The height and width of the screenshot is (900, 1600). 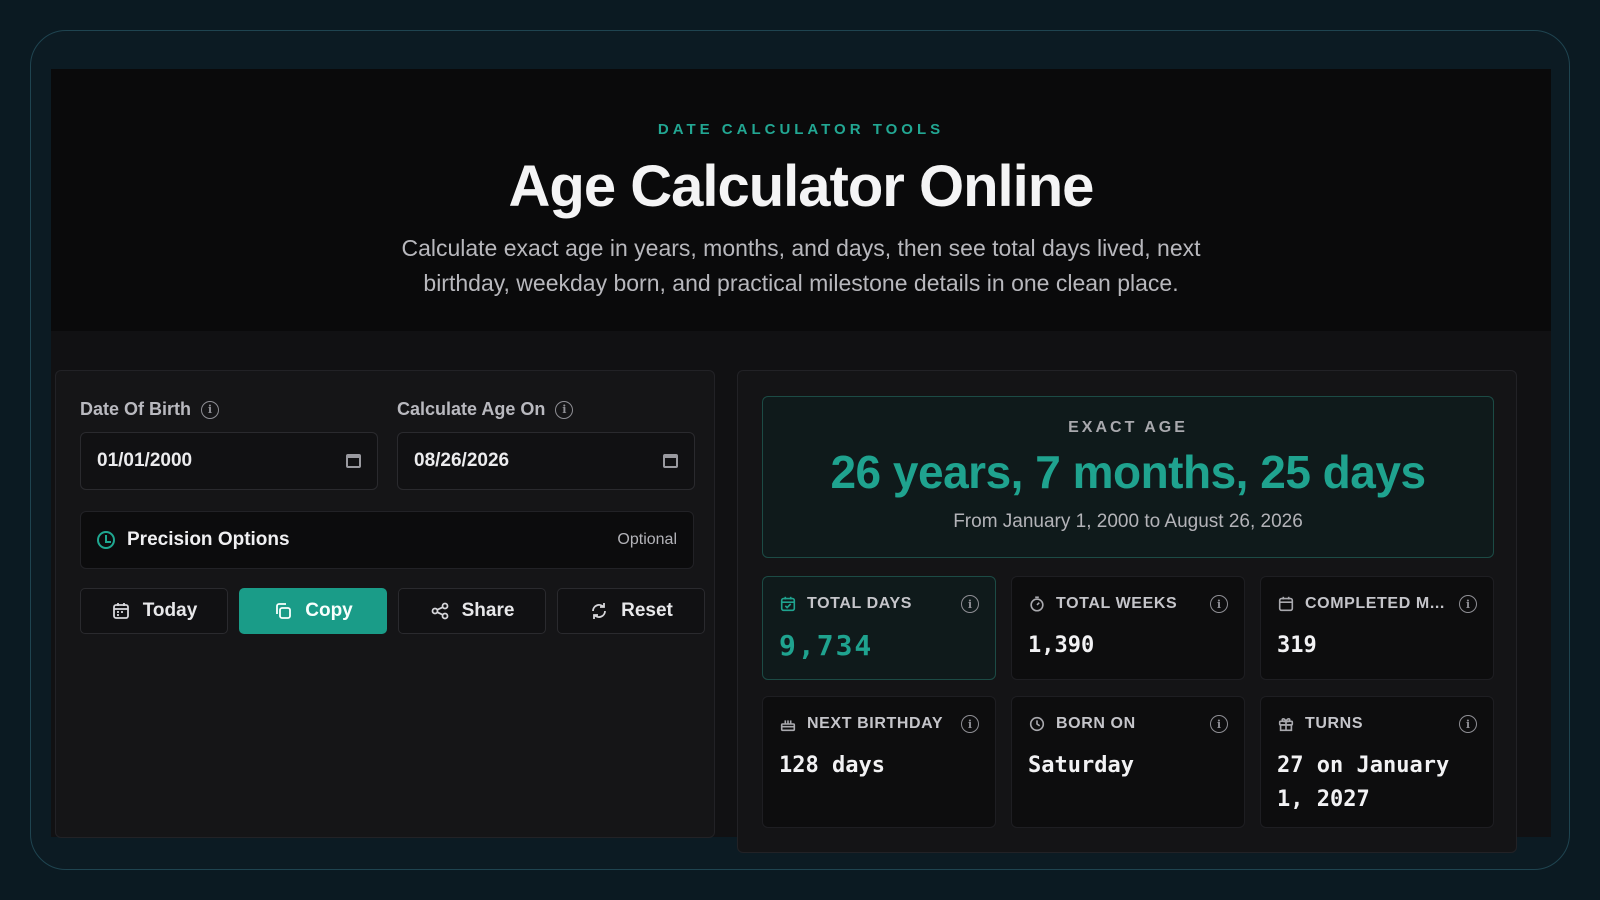 I want to click on copy-icon, so click(x=284, y=611).